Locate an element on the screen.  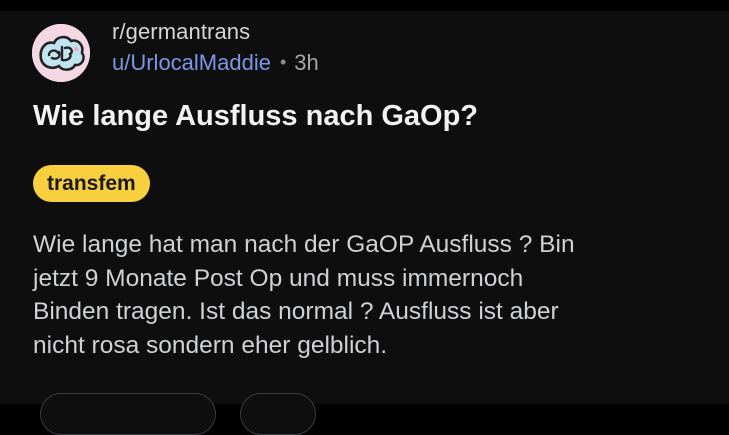
author-username-link: u/UrlocalMaddie is located at coordinates (191, 62).